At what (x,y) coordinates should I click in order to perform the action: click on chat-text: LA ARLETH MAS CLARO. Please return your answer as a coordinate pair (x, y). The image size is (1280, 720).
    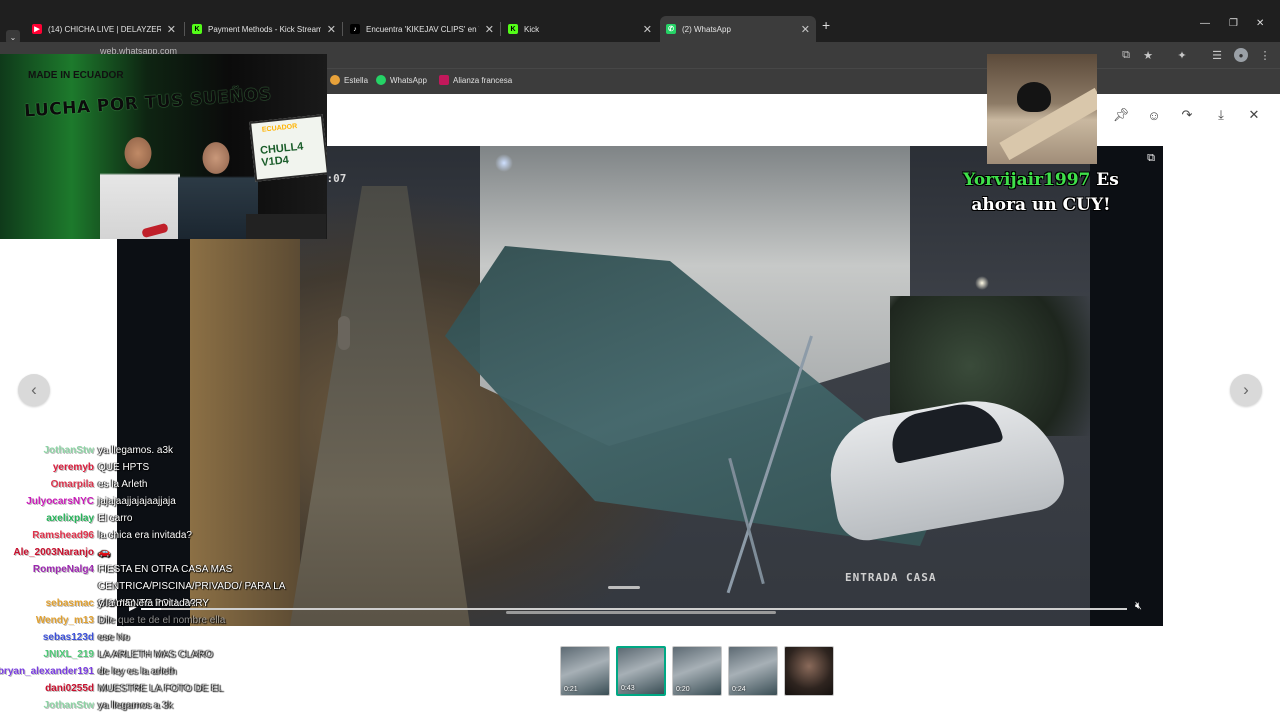
    Looking at the image, I should click on (156, 654).